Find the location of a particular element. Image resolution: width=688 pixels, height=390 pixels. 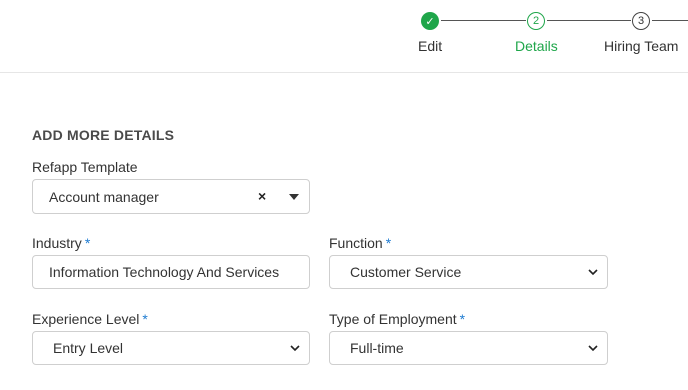

industry-label: Industry * is located at coordinates (61, 243).